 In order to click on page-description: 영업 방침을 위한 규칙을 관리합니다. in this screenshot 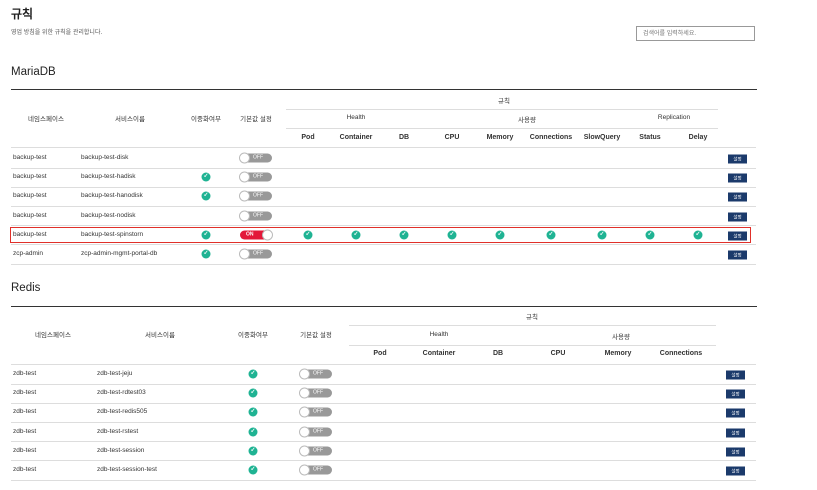, I will do `click(57, 33)`.